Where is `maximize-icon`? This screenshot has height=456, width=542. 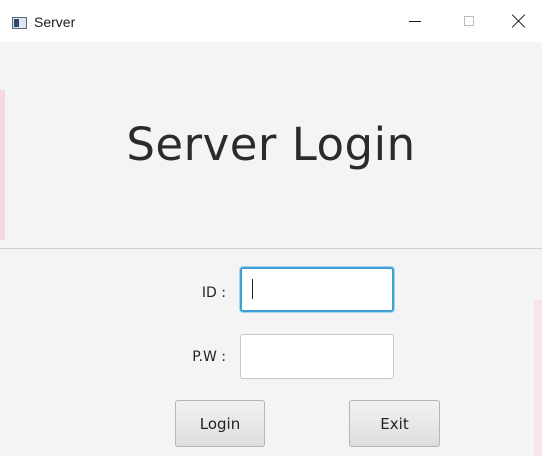 maximize-icon is located at coordinates (469, 21).